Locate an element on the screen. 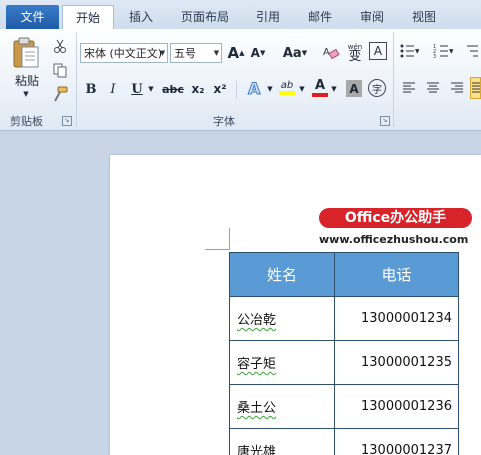 The width and height of the screenshot is (481, 455). header-name: 姓名 is located at coordinates (282, 274).